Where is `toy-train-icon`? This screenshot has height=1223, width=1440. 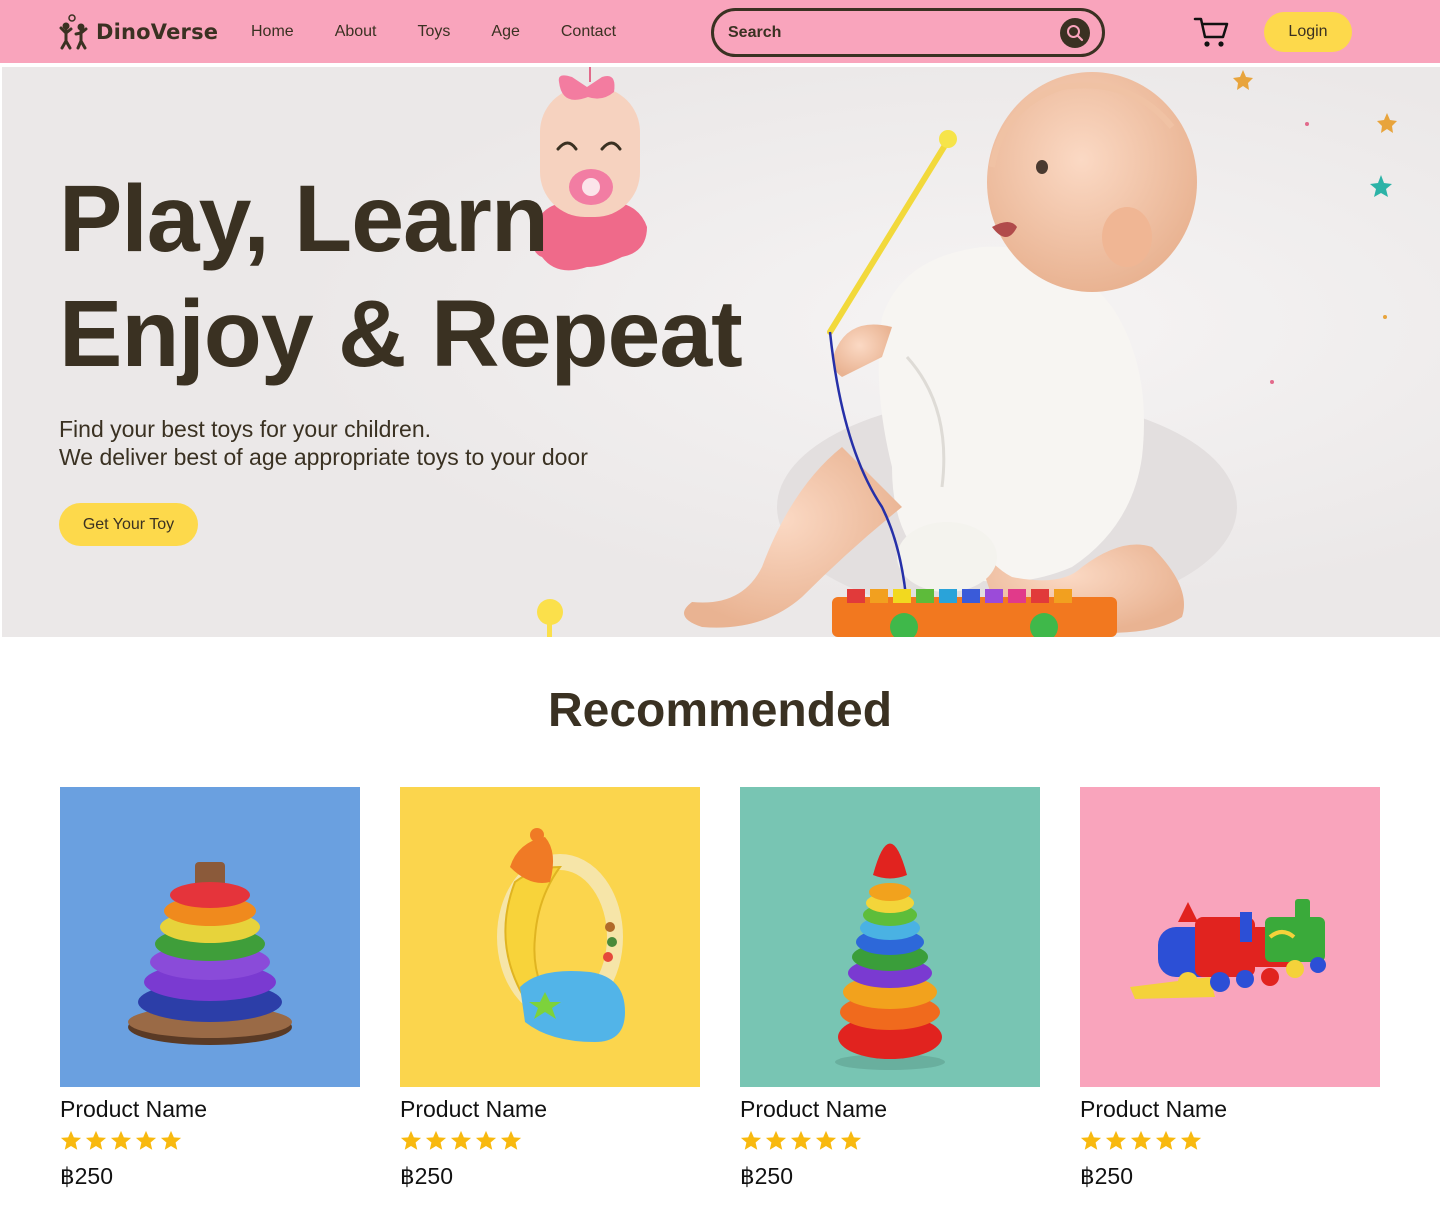 toy-train-icon is located at coordinates (1228, 949).